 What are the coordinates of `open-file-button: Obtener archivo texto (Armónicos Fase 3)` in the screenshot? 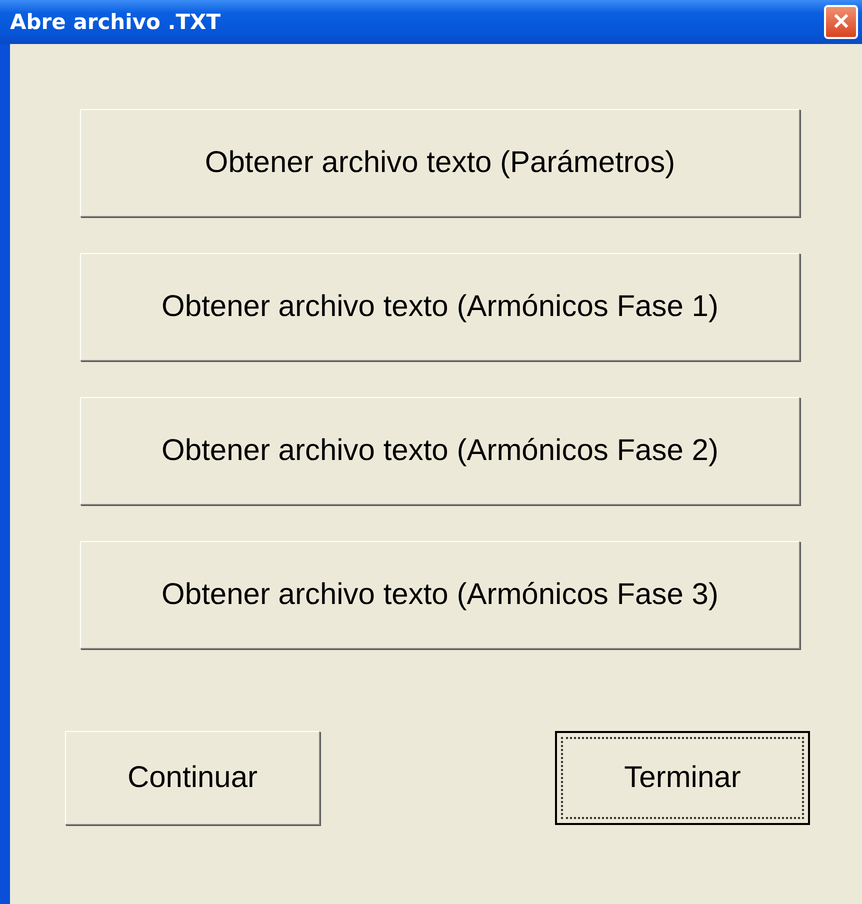 It's located at (440, 595).